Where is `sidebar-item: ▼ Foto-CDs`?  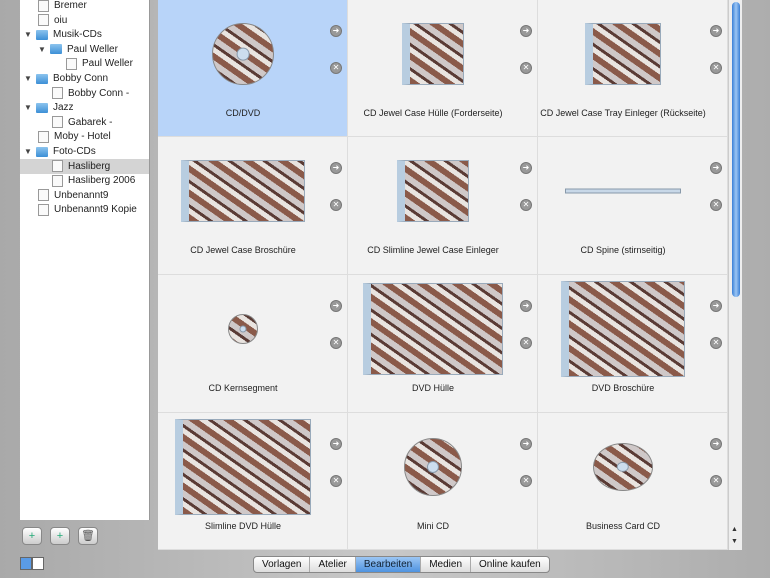
sidebar-item: ▼ Foto-CDs is located at coordinates (60, 151).